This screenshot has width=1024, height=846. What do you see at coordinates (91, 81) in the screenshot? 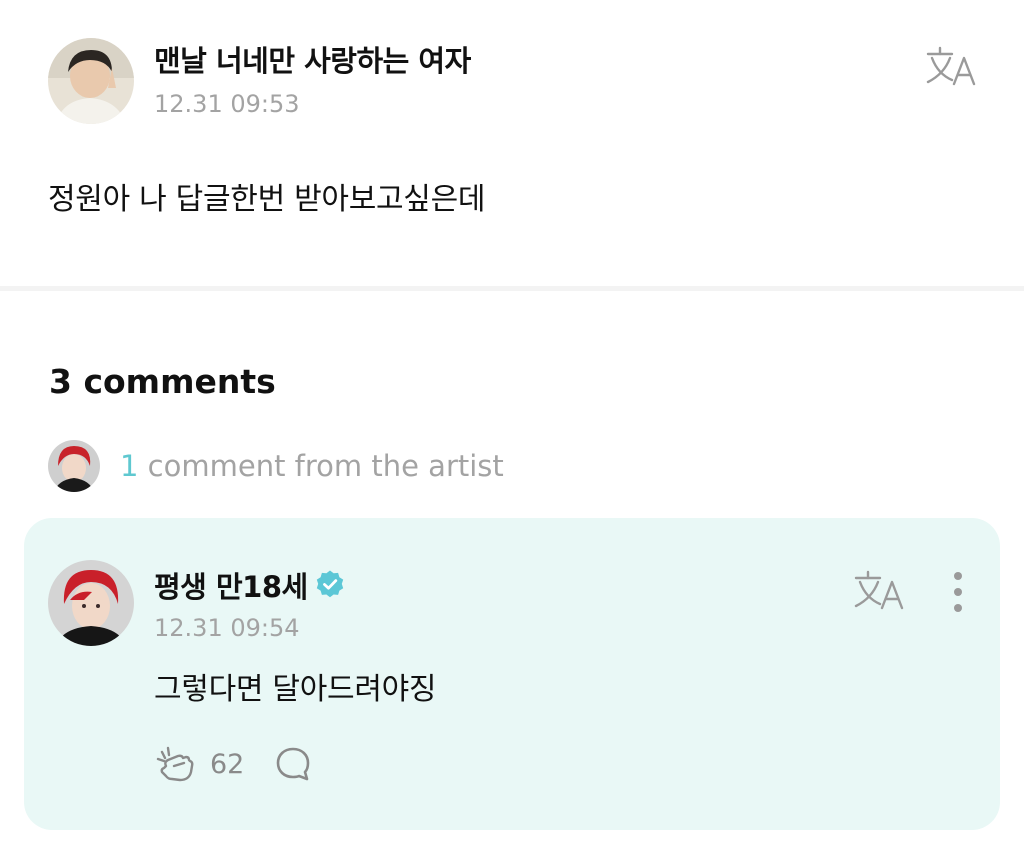
I see `post-author-avatar` at bounding box center [91, 81].